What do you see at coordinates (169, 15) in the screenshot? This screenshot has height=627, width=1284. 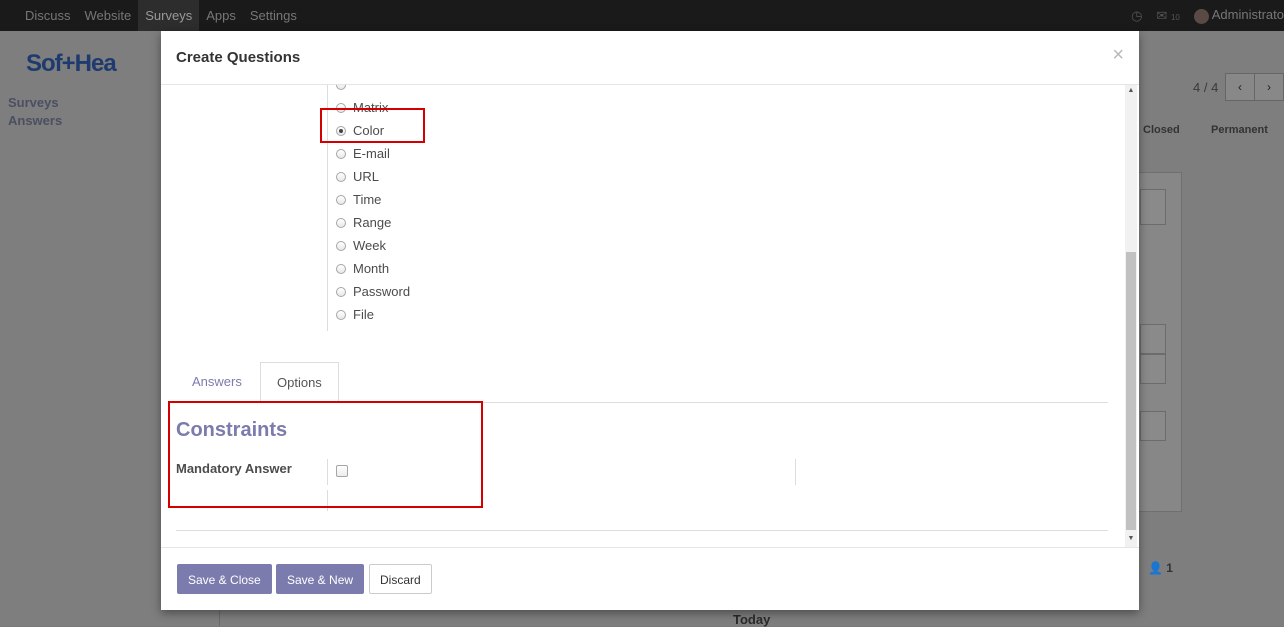 I see `menu-surveys: Surveys` at bounding box center [169, 15].